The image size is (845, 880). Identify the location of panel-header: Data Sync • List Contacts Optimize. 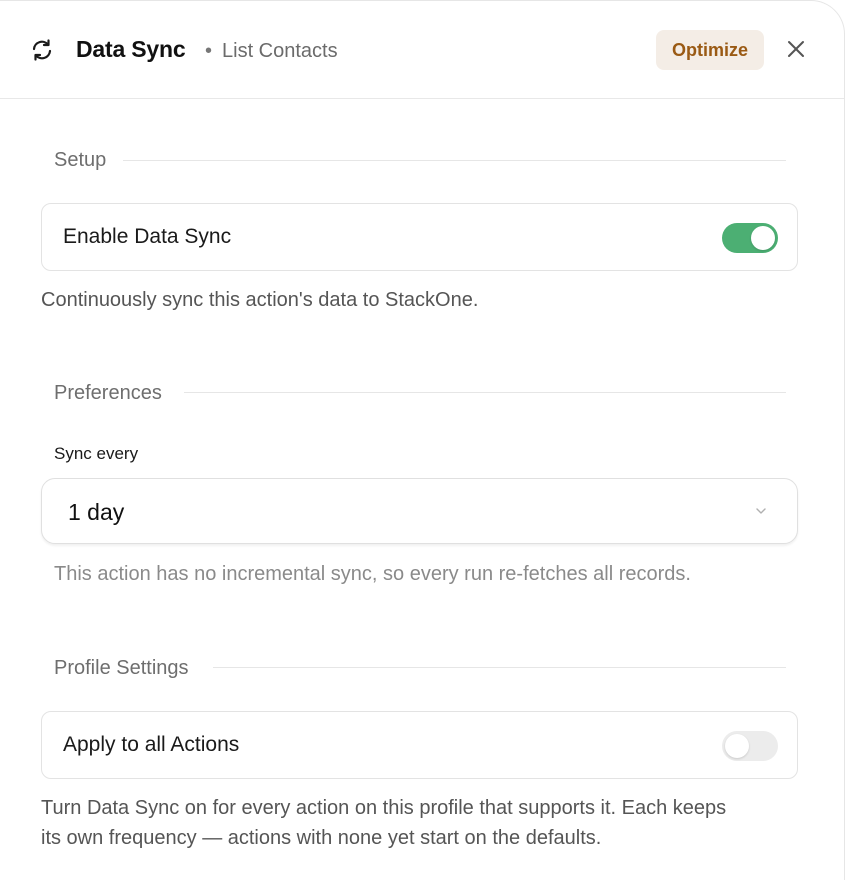
(422, 50).